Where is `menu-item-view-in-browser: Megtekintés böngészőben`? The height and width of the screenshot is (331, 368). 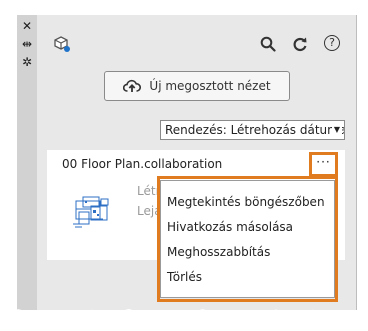 menu-item-view-in-browser: Megtekintés böngészőben is located at coordinates (246, 202).